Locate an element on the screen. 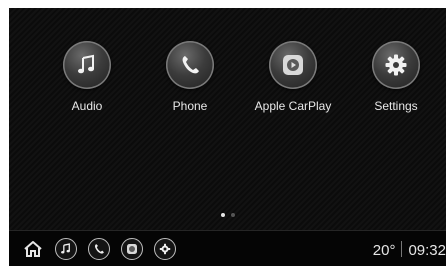 This screenshot has height=266, width=446. apple-carplay-app-button: Apple CarPlay is located at coordinates (293, 77).